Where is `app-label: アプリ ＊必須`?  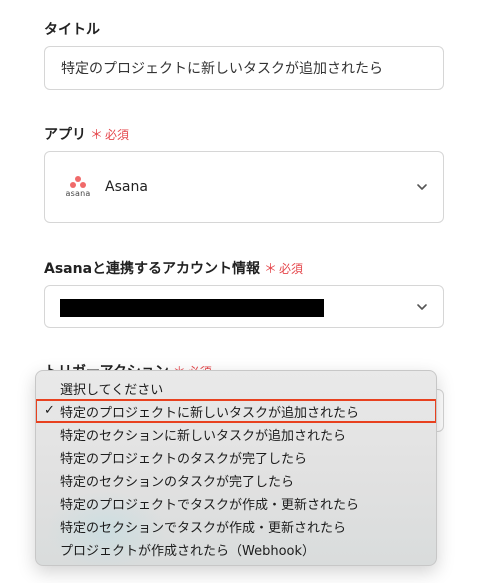
app-label: アプリ ＊必須 is located at coordinates (86, 134).